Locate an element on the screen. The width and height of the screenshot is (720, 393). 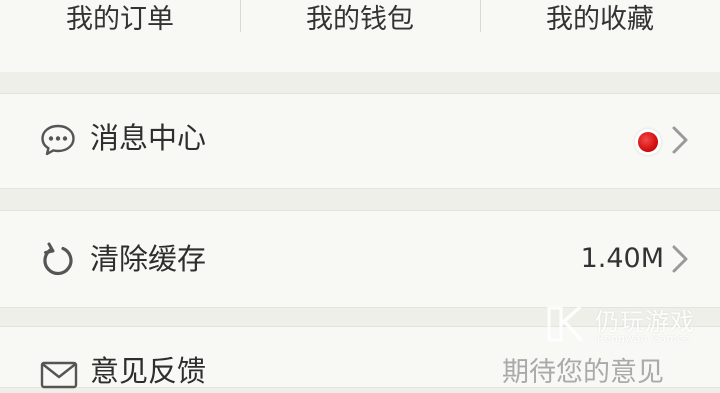
cache-size-value: 1.40M is located at coordinates (622, 258).